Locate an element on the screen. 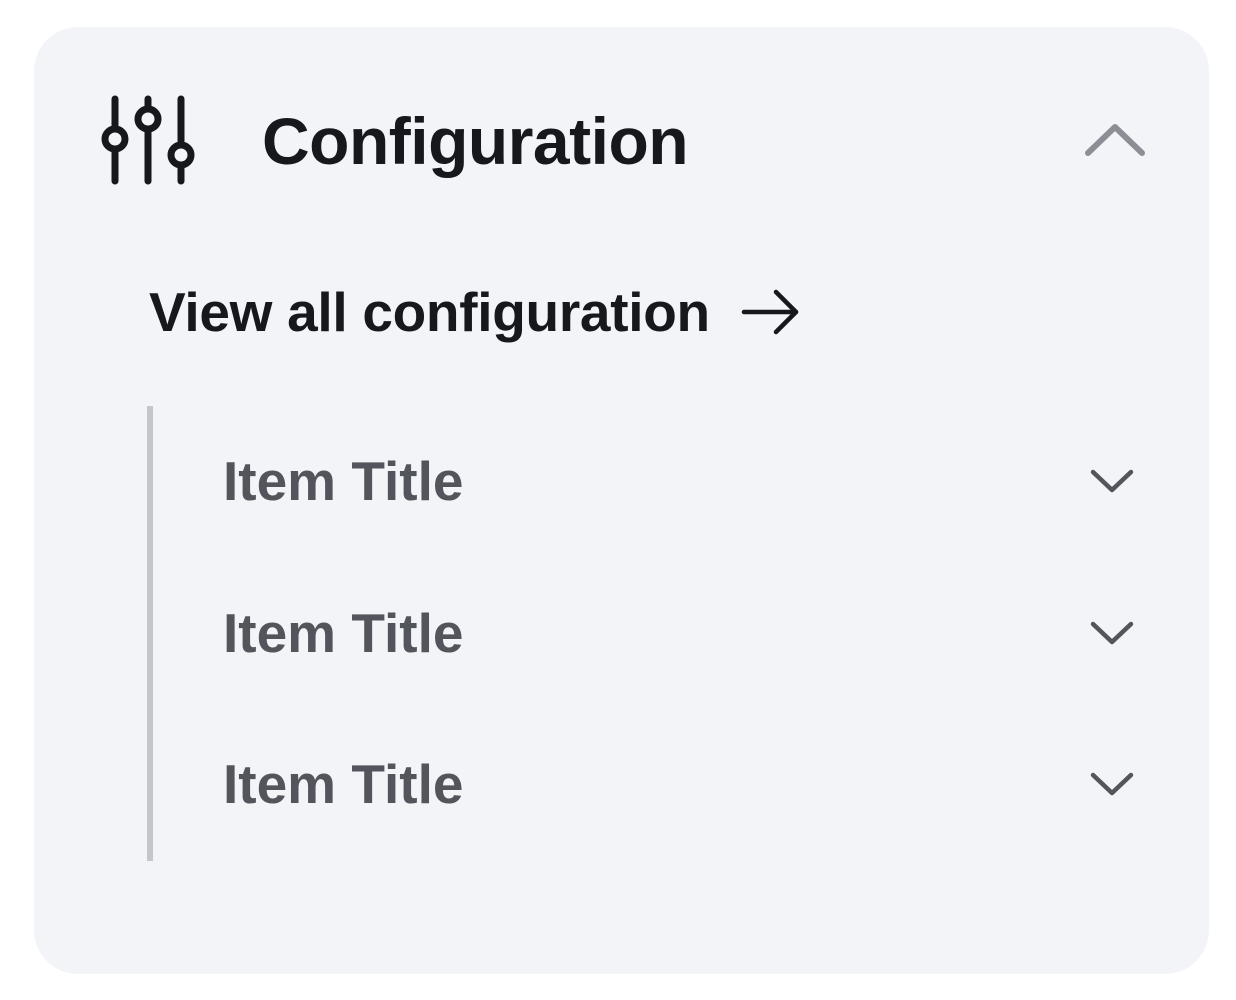  sliders-icon is located at coordinates (148, 140).